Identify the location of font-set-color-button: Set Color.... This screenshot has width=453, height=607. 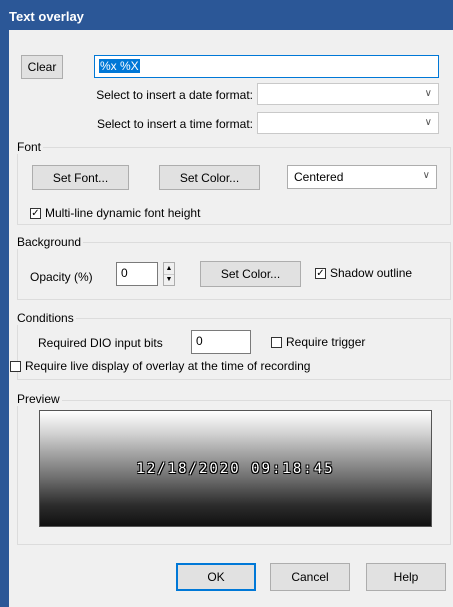
(209, 177).